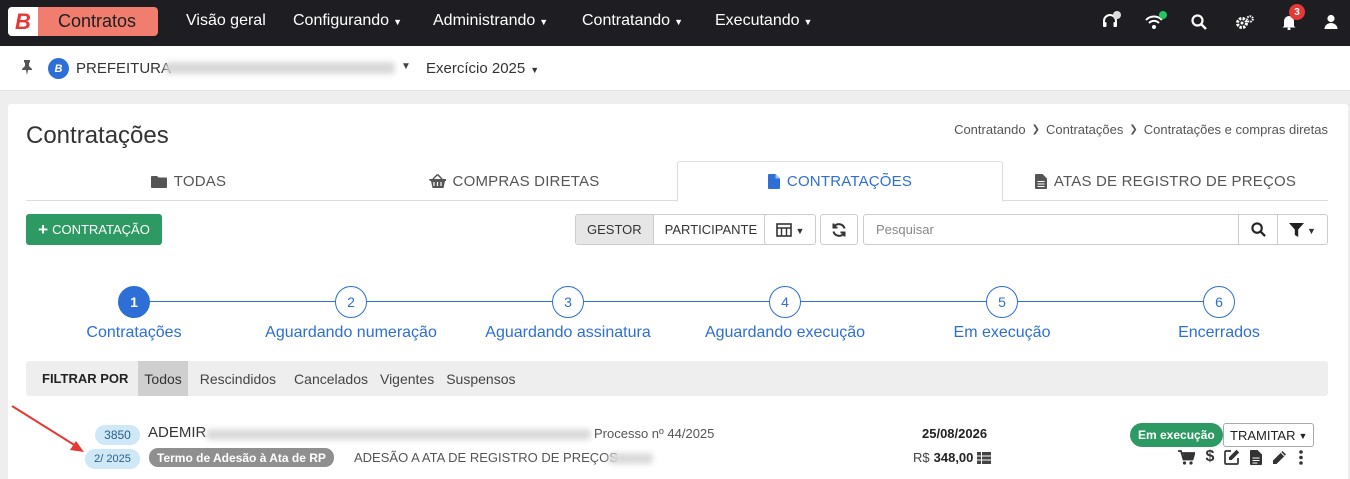 The image size is (1350, 479). What do you see at coordinates (97, 135) in the screenshot?
I see `page-title: Contratações` at bounding box center [97, 135].